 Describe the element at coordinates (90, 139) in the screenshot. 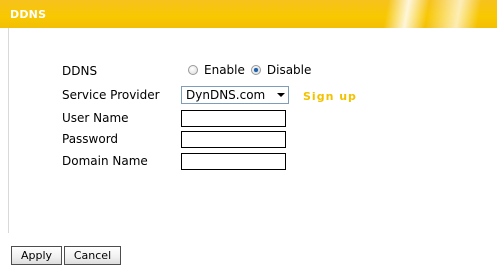

I see `password-label: Password` at that location.